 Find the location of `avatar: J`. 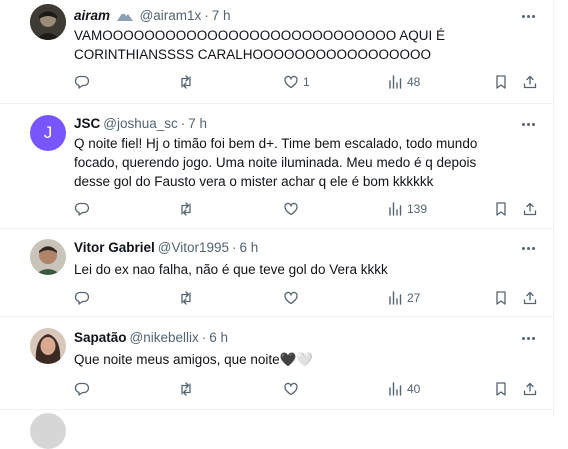

avatar: J is located at coordinates (48, 133).